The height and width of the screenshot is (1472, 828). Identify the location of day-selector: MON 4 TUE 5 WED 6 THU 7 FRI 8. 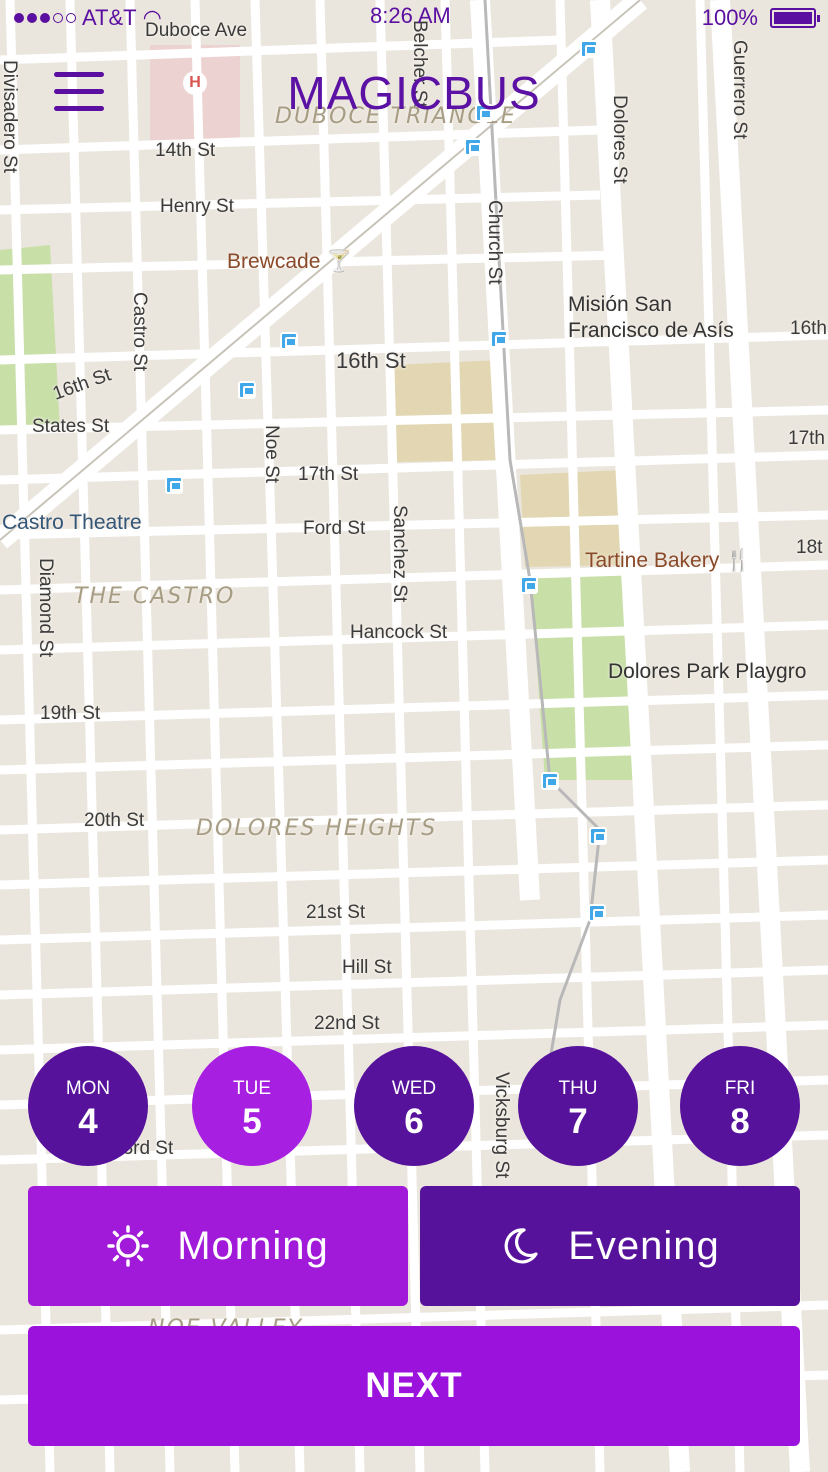
(414, 1106).